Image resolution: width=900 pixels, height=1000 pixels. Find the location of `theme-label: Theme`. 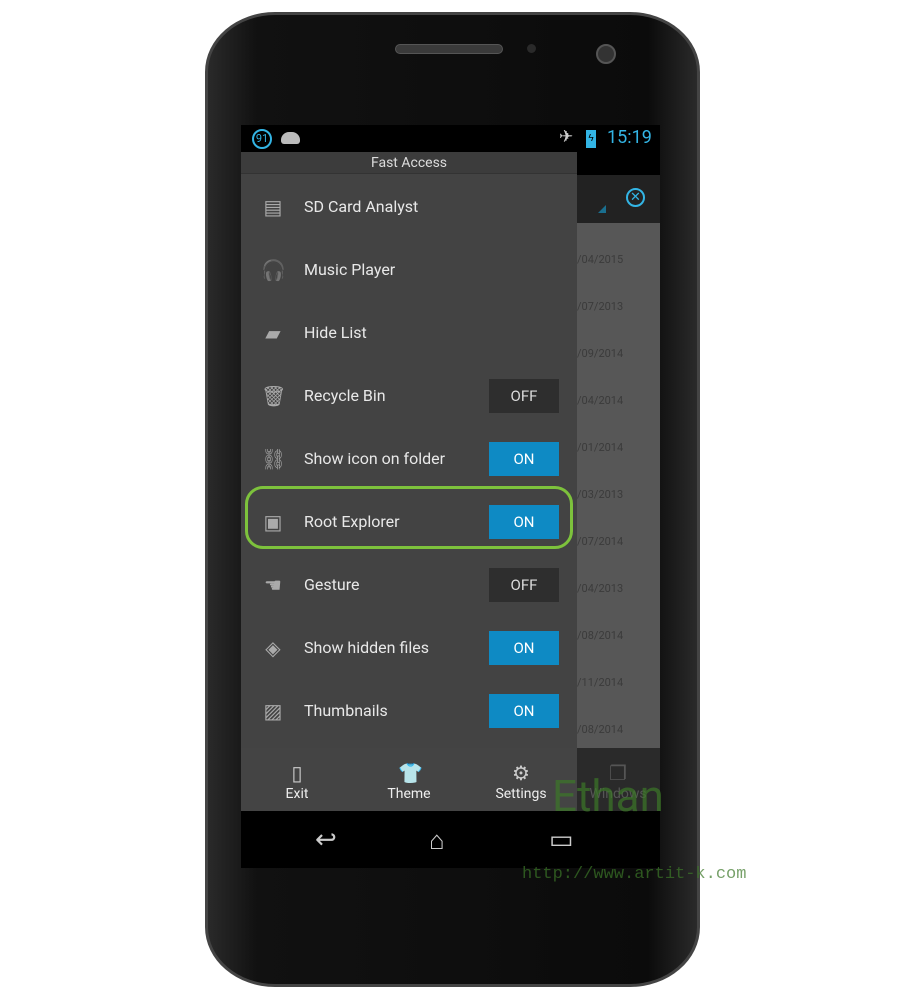

theme-label: Theme is located at coordinates (409, 794).